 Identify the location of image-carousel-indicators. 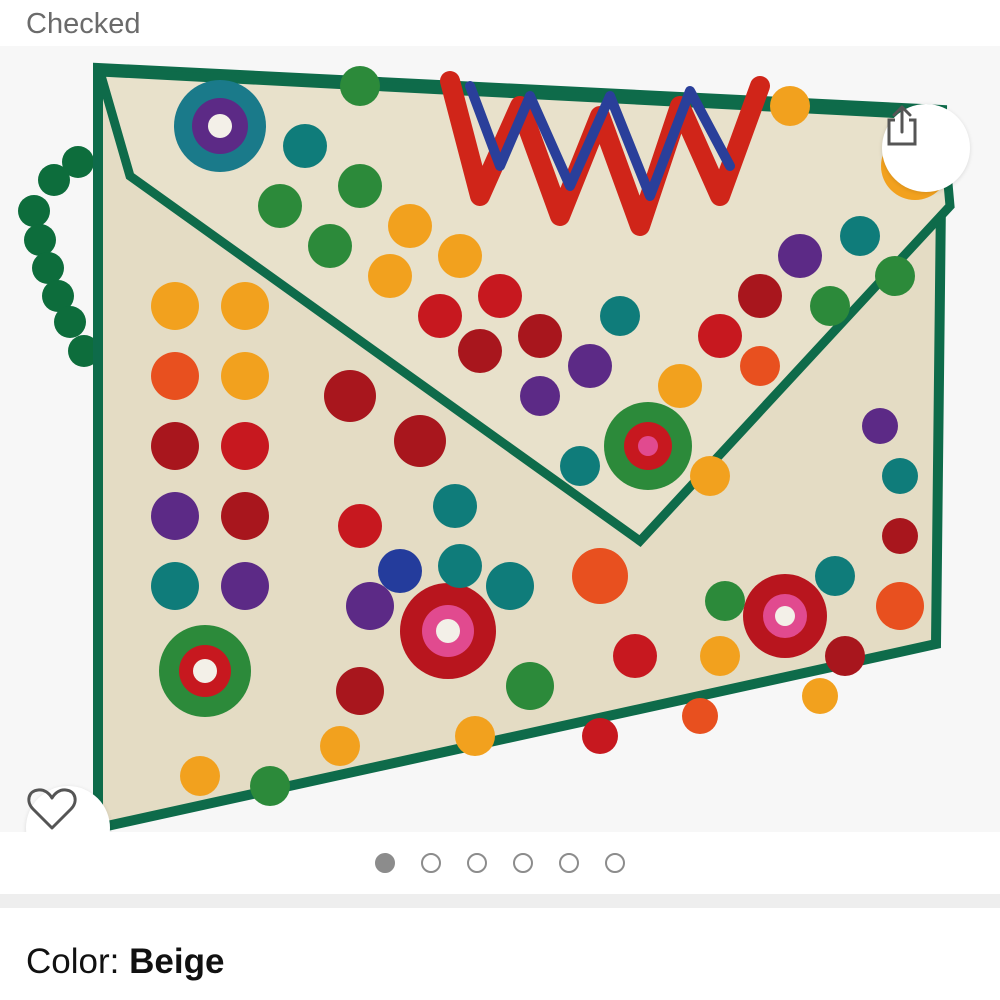
(500, 863).